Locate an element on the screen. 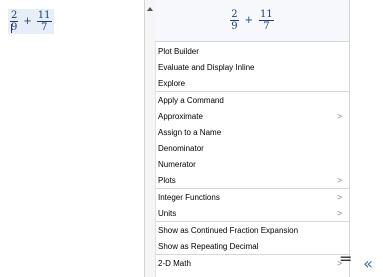 The image size is (383, 277). numerator: 2 is located at coordinates (14, 15).